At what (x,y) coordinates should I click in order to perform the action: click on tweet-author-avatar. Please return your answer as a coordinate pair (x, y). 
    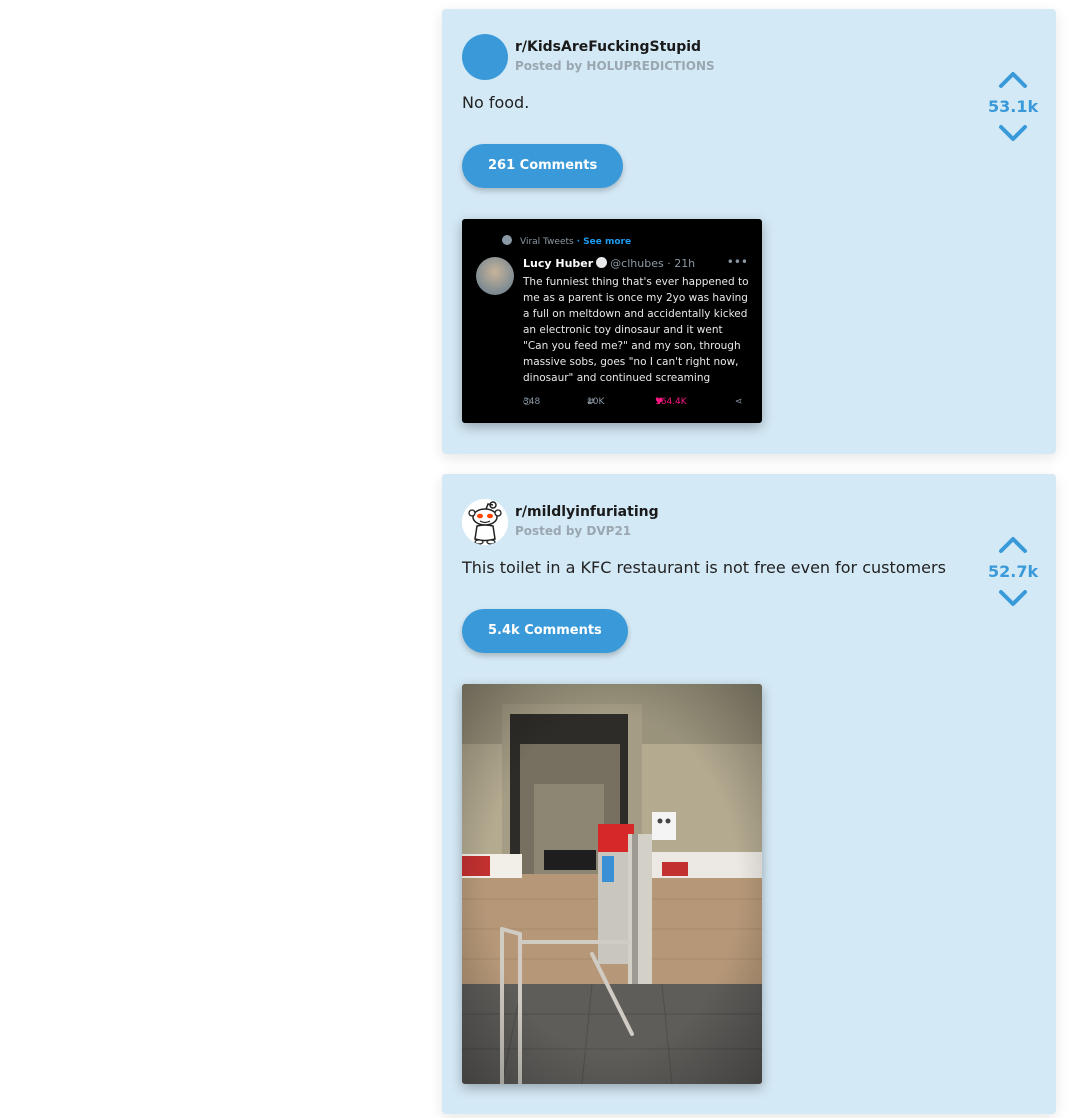
    Looking at the image, I should click on (495, 276).